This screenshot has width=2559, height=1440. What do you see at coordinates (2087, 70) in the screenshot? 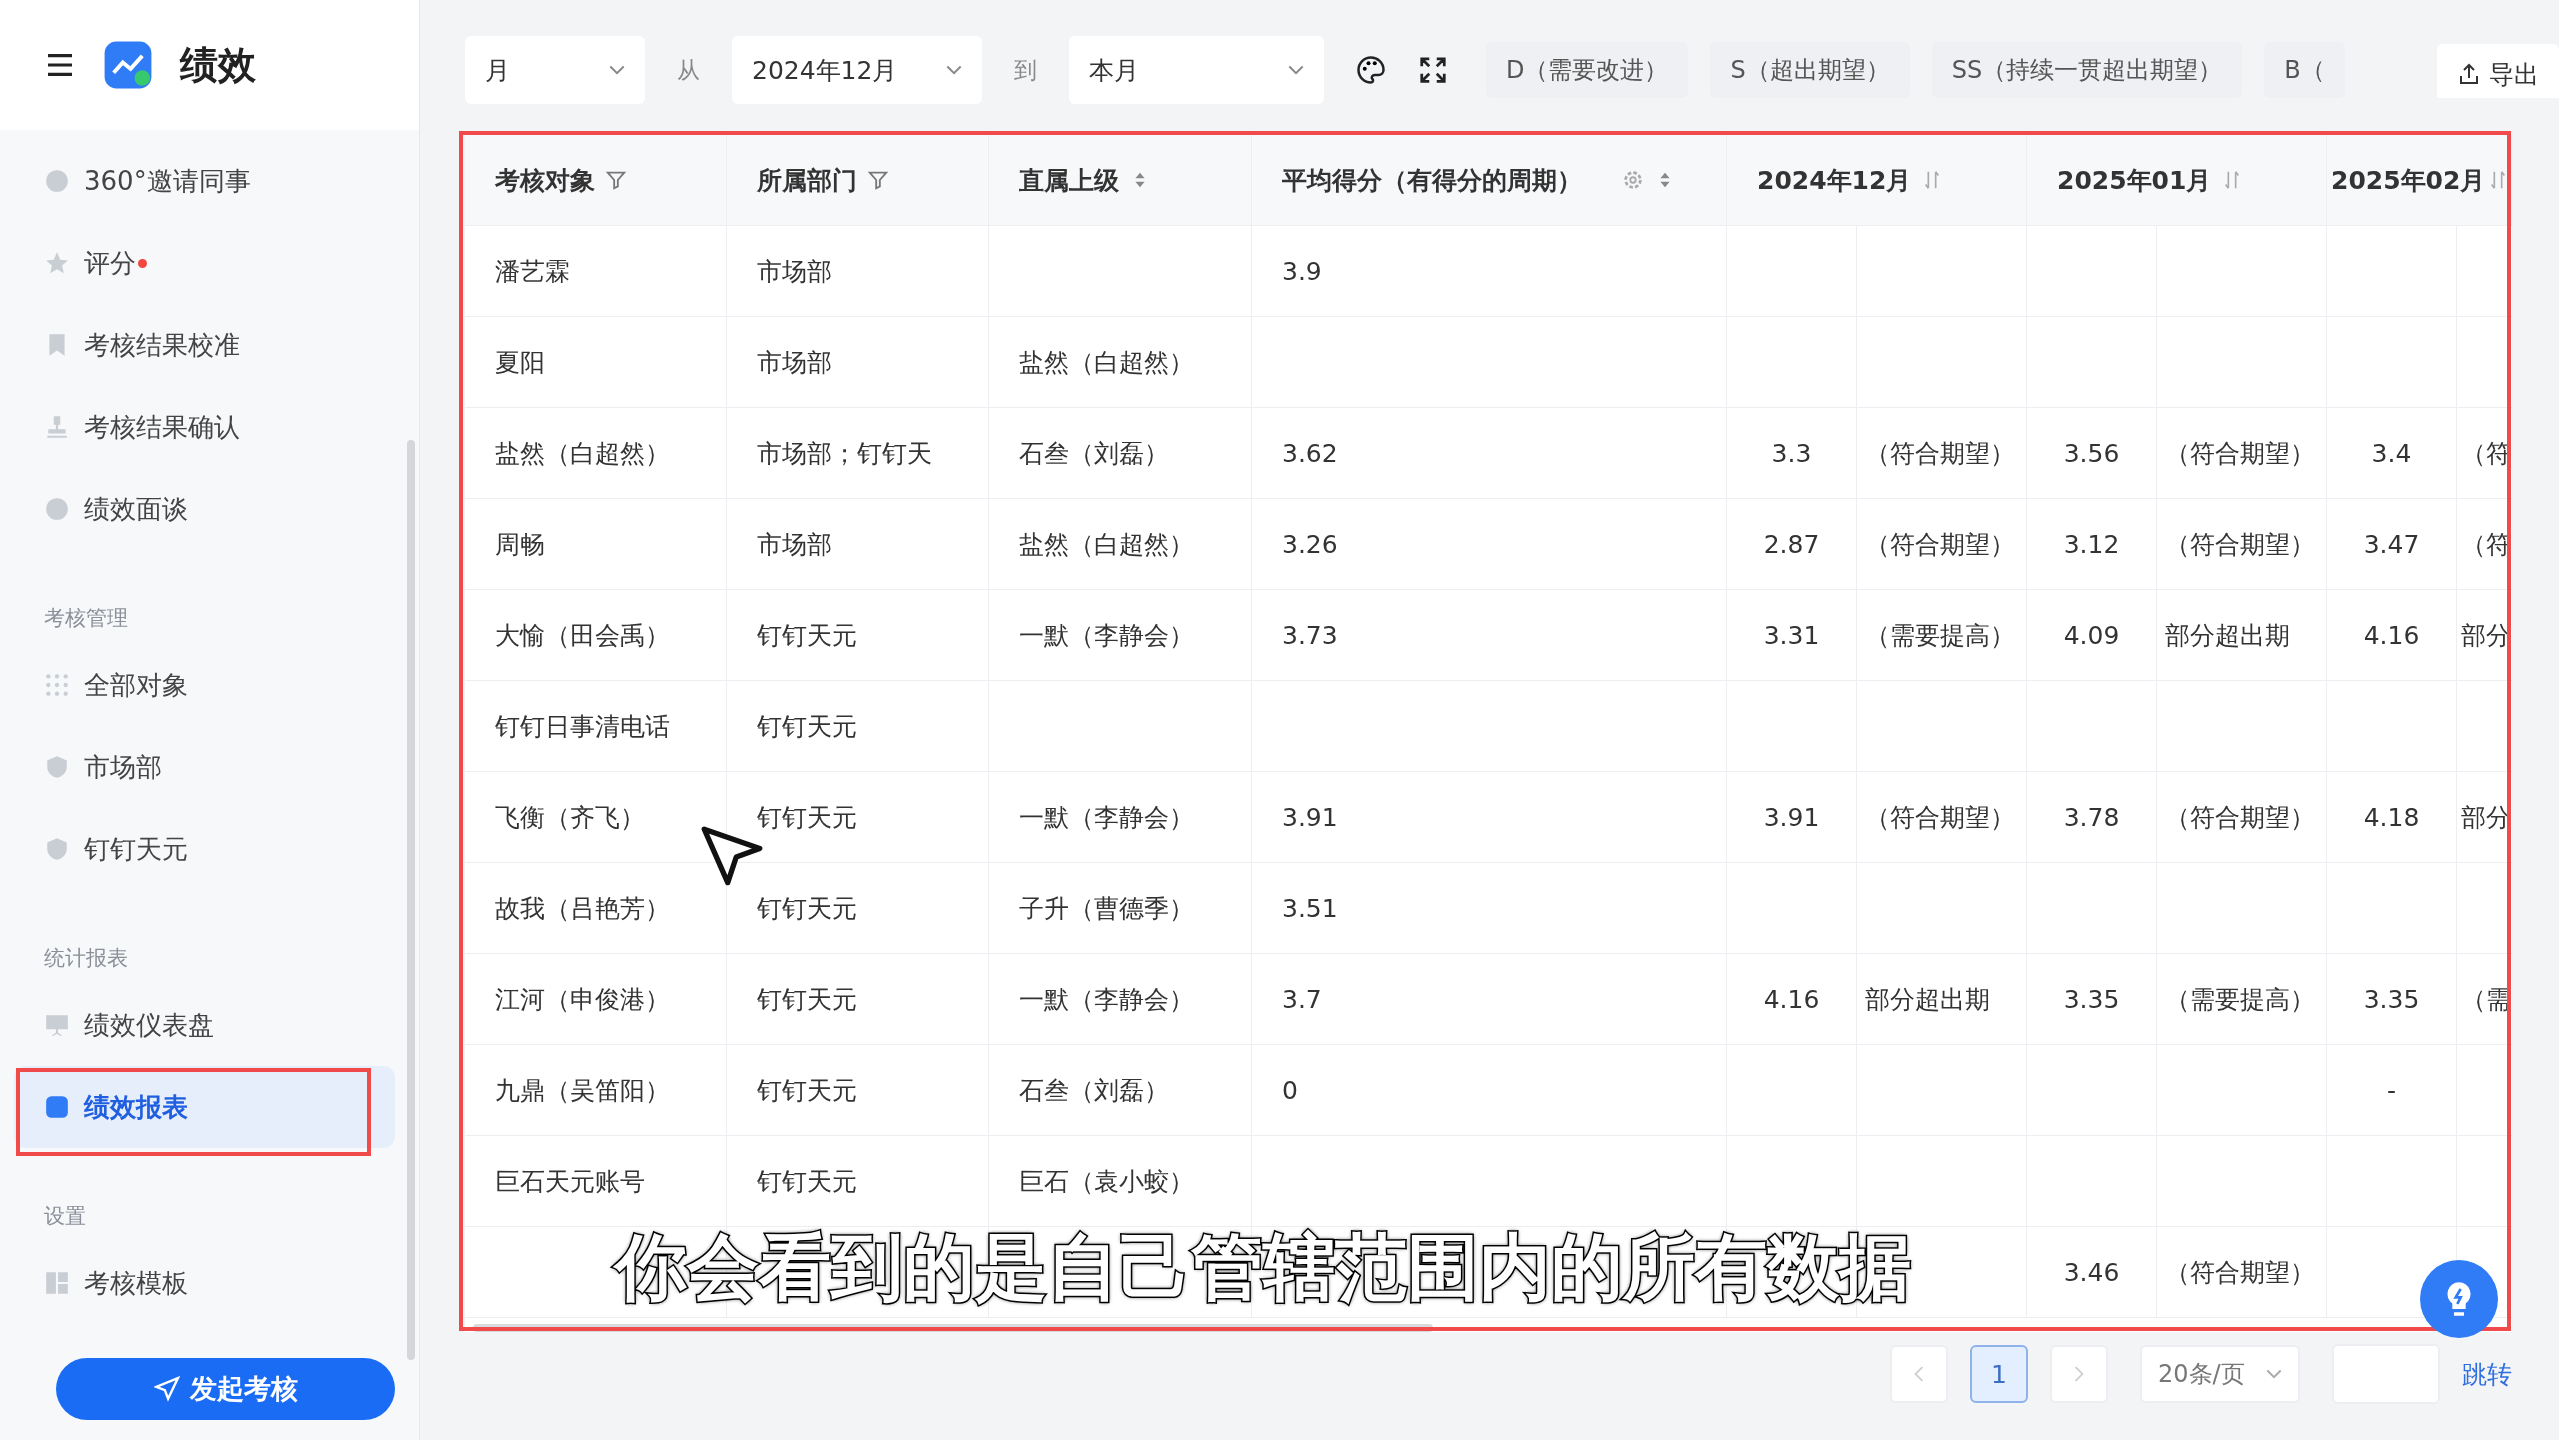
I see `legend-tag: SS（持续一贯超出期望）` at bounding box center [2087, 70].